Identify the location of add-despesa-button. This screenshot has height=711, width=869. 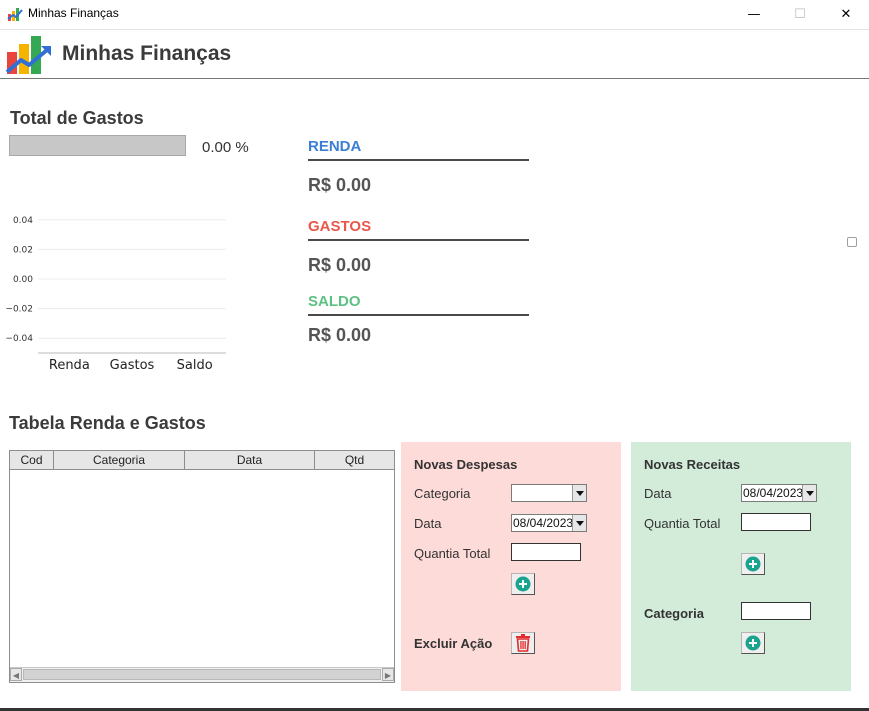
(523, 584).